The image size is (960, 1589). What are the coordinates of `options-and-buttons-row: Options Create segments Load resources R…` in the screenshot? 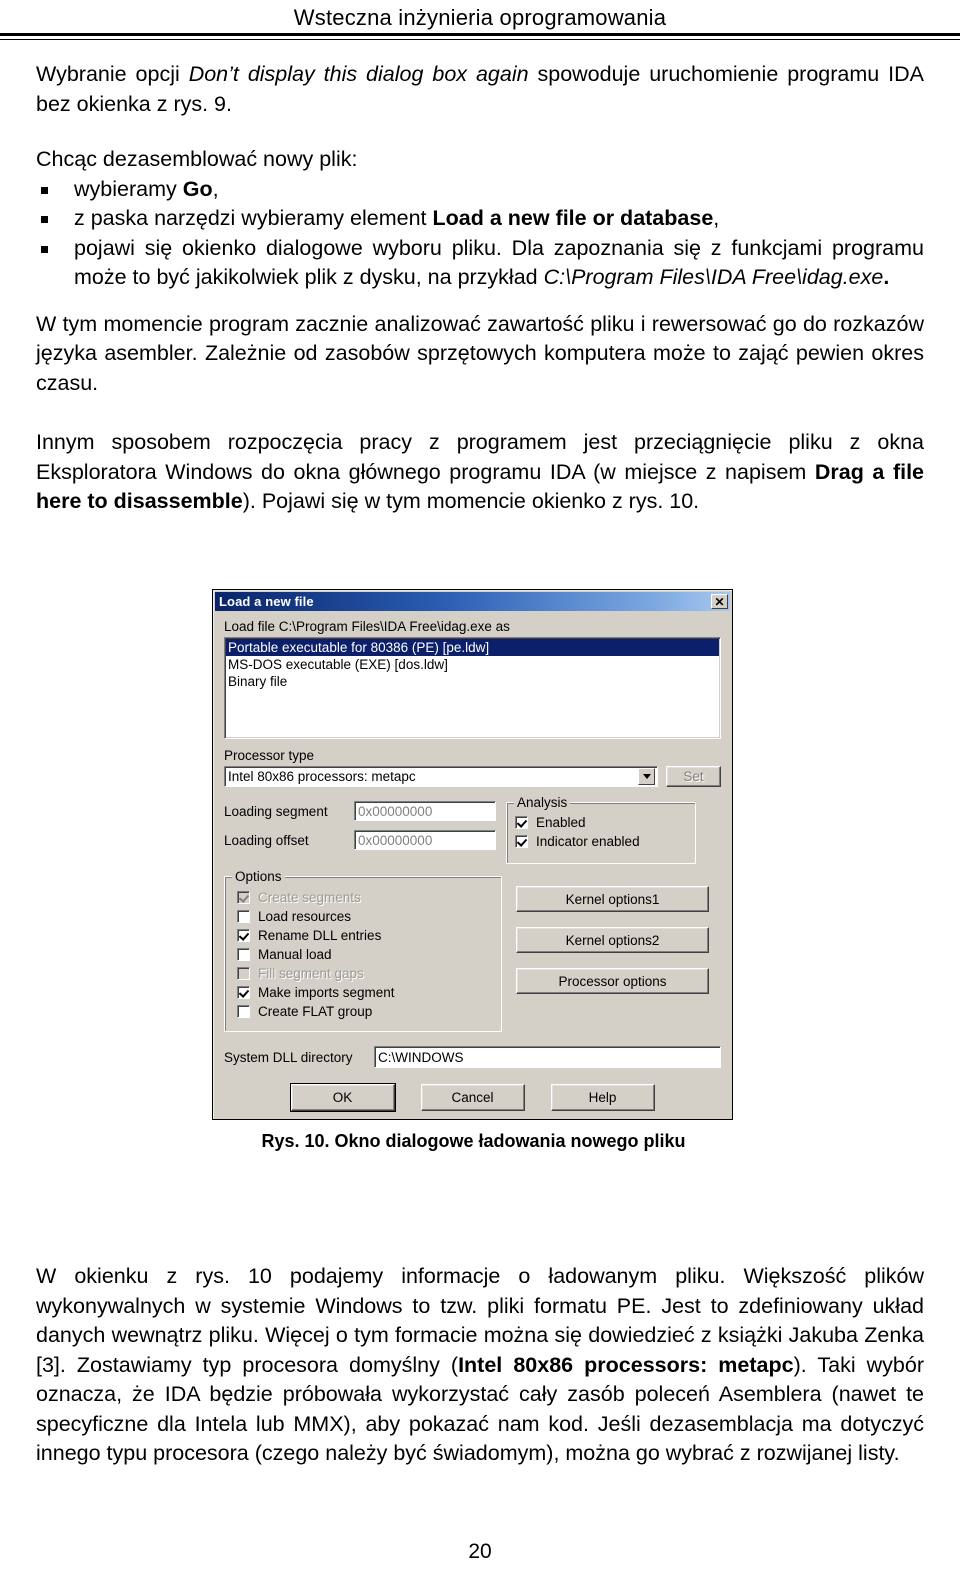 It's located at (472, 950).